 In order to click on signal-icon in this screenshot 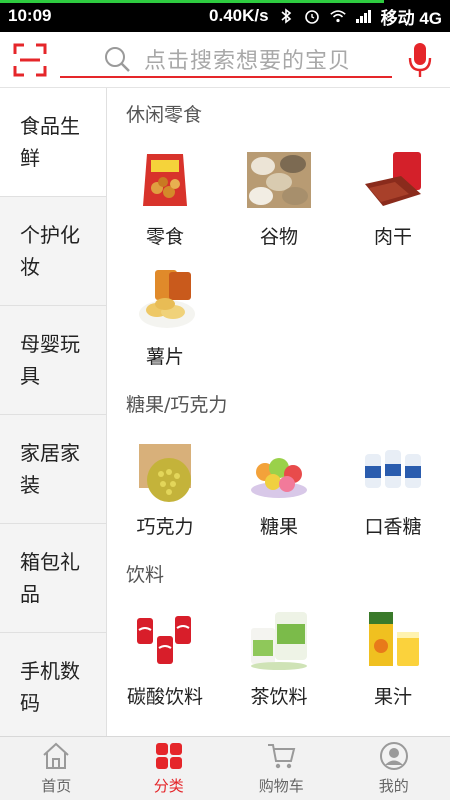, I will do `click(364, 16)`.